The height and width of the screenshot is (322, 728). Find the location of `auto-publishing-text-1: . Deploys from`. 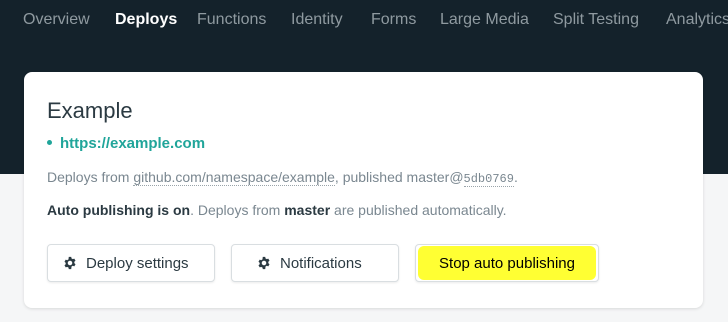

auto-publishing-text-1: . Deploys from is located at coordinates (237, 210).